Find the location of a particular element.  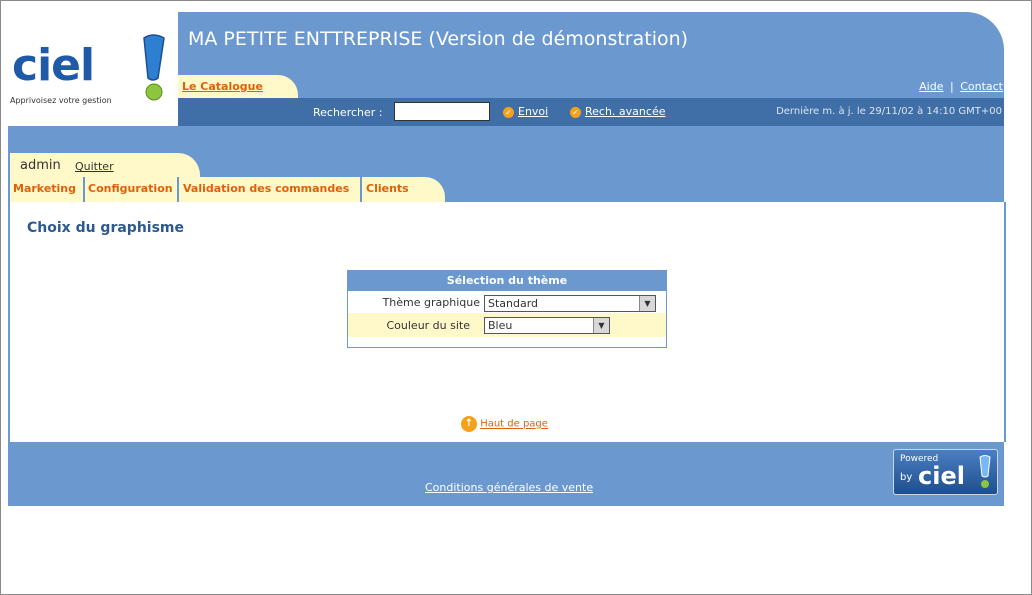

send-link: Envoi is located at coordinates (533, 111).